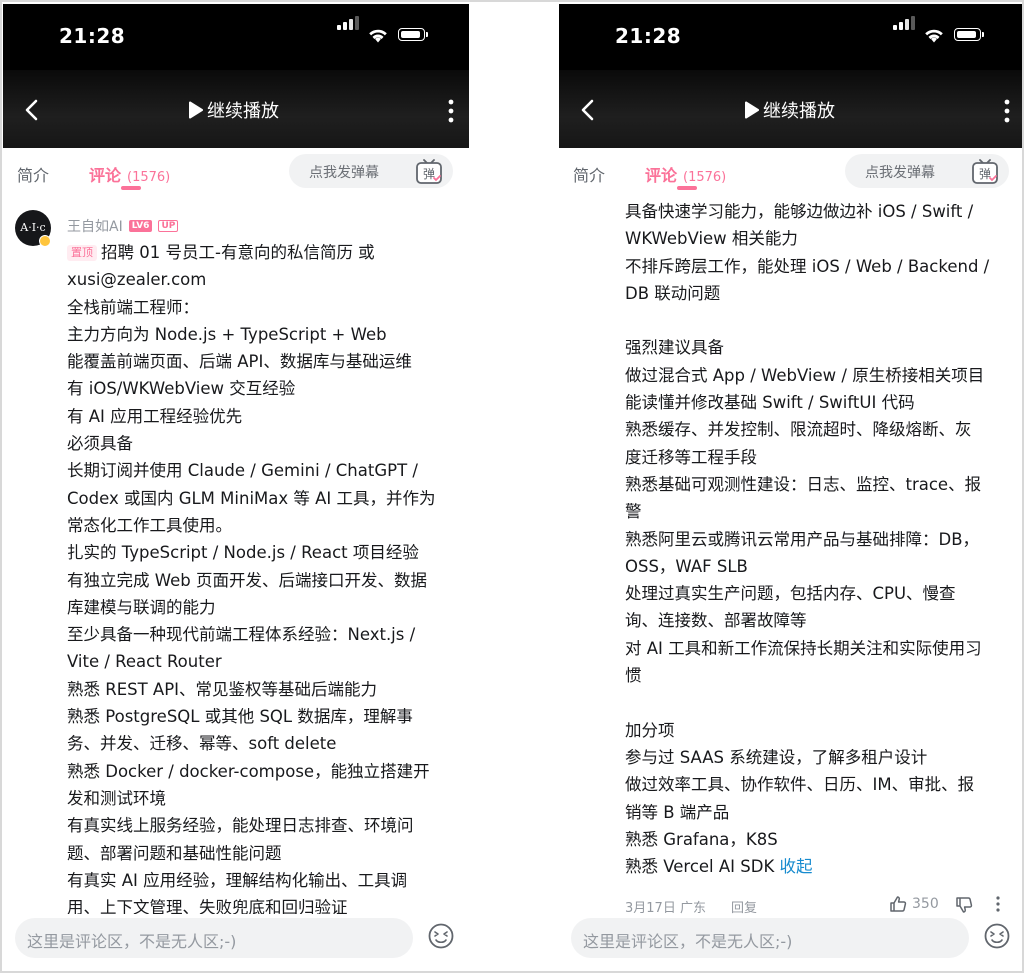 This screenshot has width=1024, height=973. Describe the element at coordinates (796, 866) in the screenshot. I see `collapse-link: 收起` at that location.